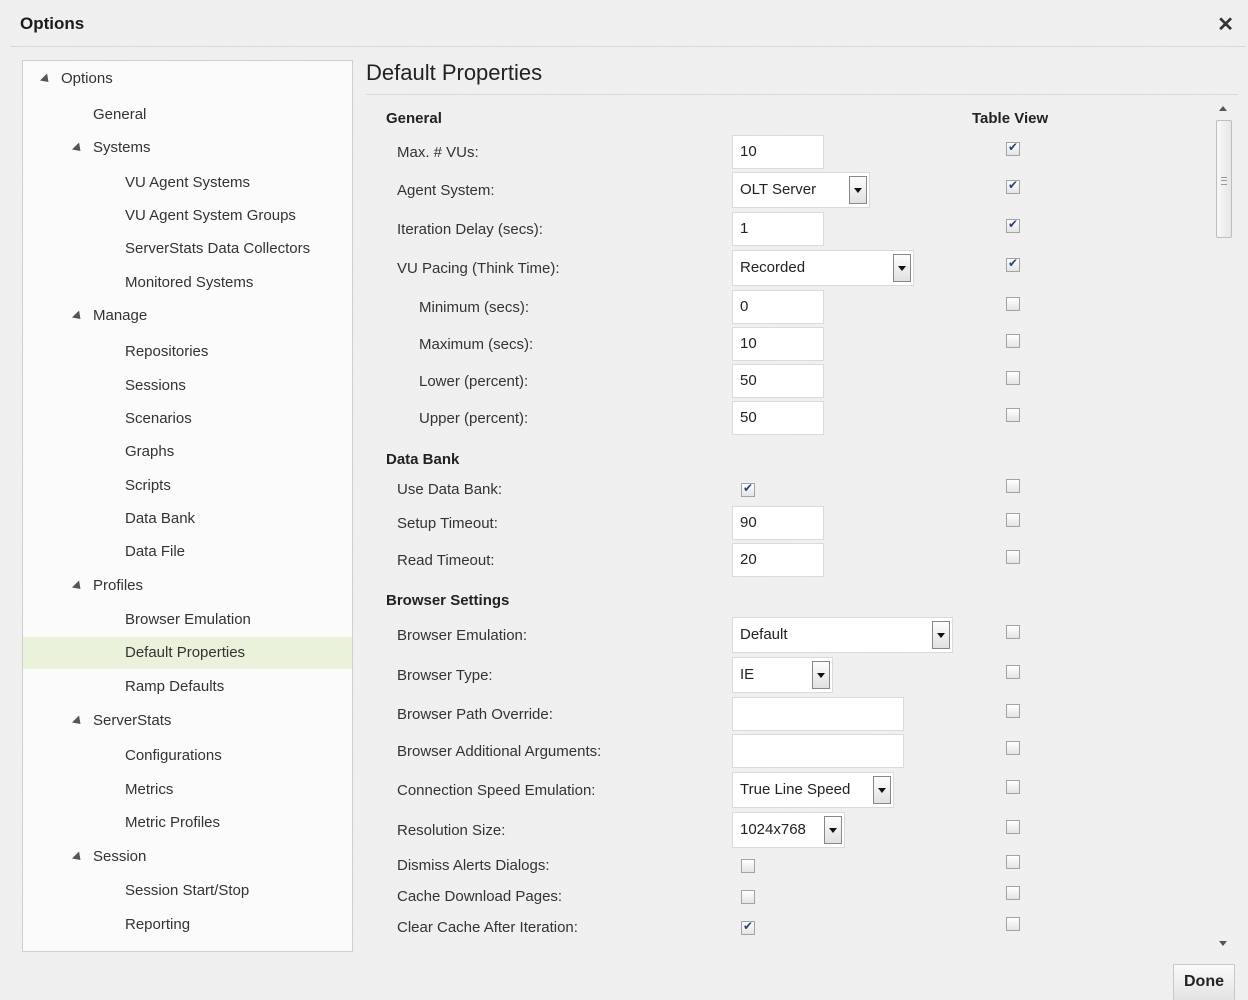  Describe the element at coordinates (118, 585) in the screenshot. I see `tree-item-label: Profiles` at that location.